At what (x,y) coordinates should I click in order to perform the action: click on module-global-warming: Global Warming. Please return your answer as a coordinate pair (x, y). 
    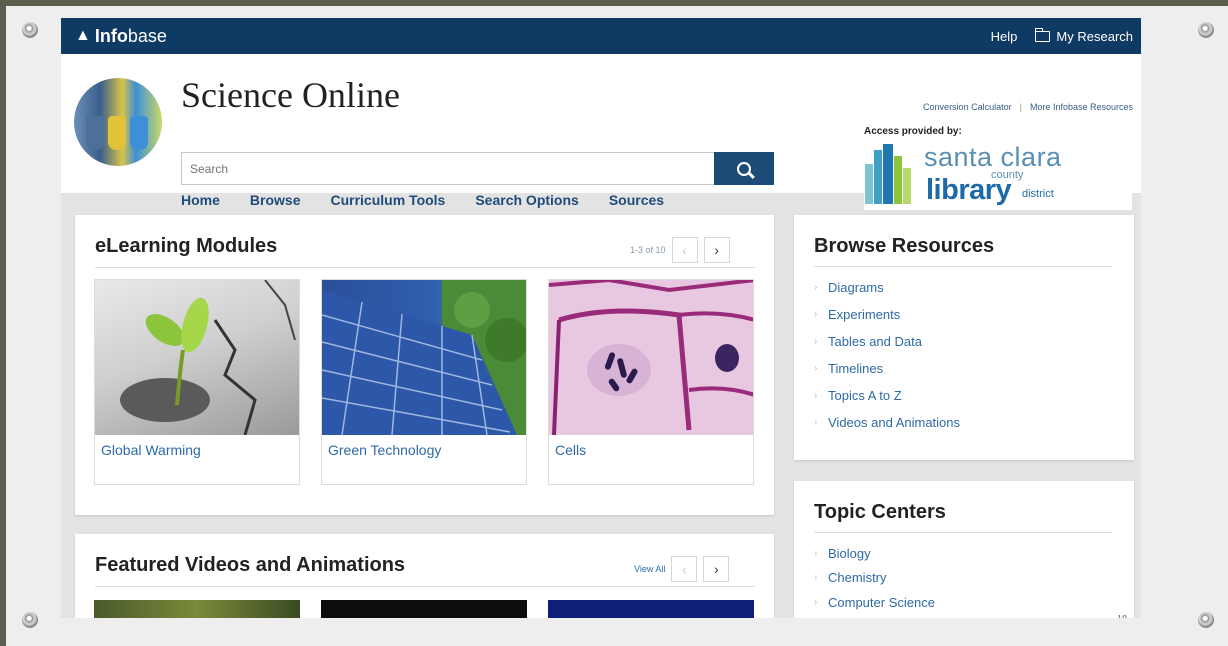
    Looking at the image, I should click on (197, 382).